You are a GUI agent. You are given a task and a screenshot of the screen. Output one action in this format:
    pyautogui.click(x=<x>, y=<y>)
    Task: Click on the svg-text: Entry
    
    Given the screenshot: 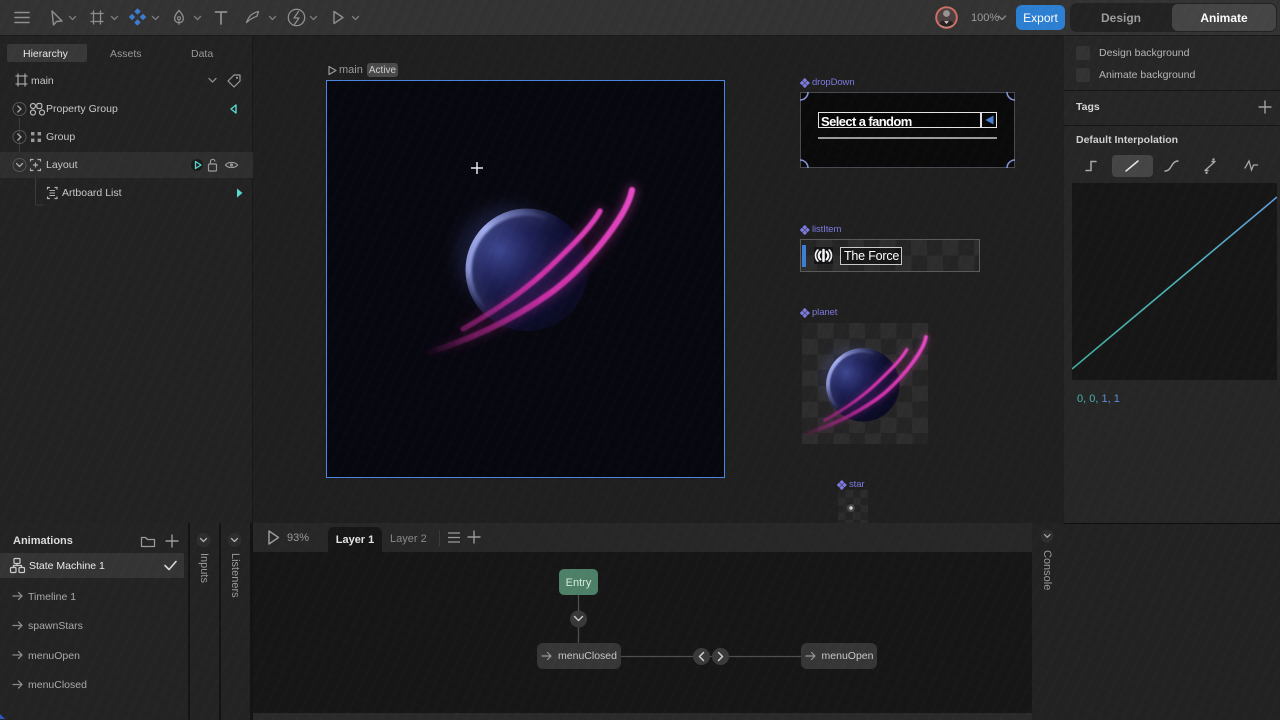 What is the action you would take?
    pyautogui.click(x=579, y=583)
    